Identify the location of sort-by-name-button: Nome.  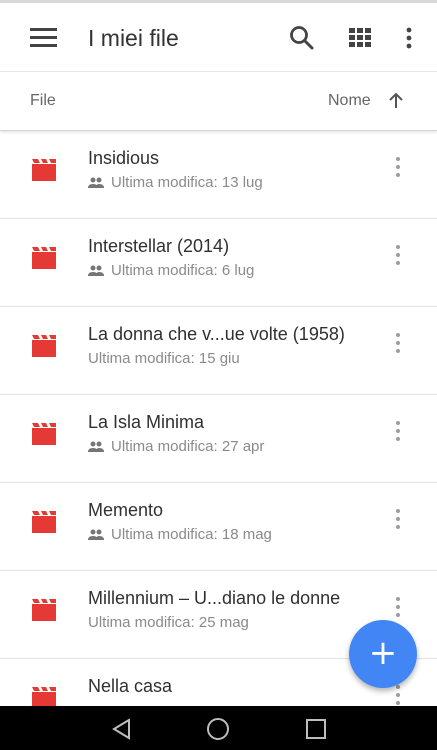
(349, 101).